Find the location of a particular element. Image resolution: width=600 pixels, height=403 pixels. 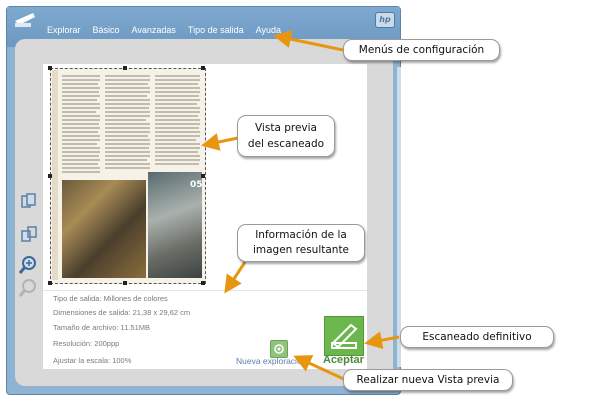

callout-preview-line1: Vista previa is located at coordinates (285, 128).